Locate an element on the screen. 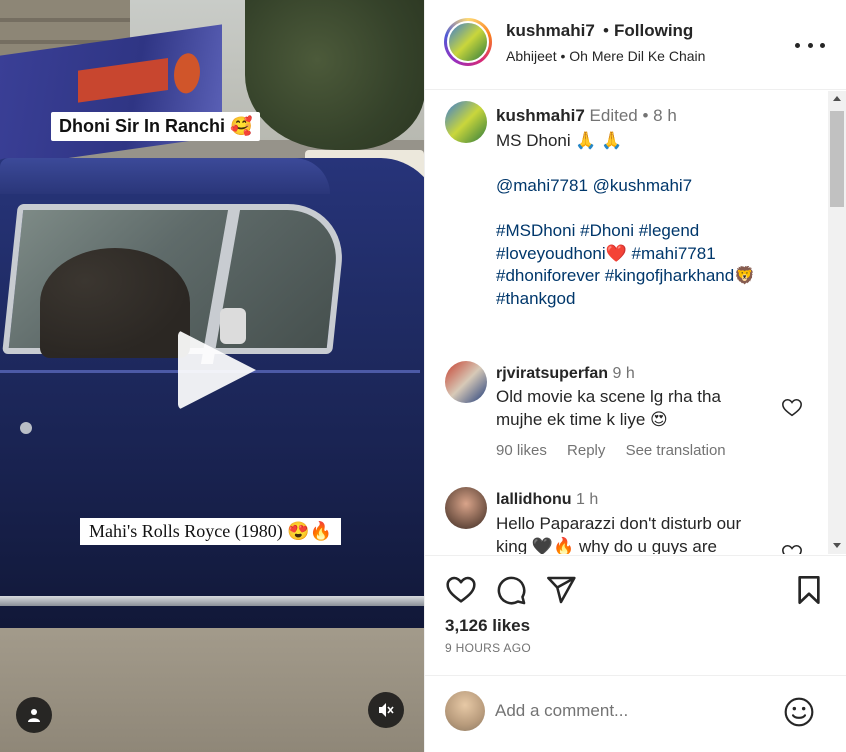 This screenshot has width=846, height=752. scrollbar-thumb is located at coordinates (837, 159).